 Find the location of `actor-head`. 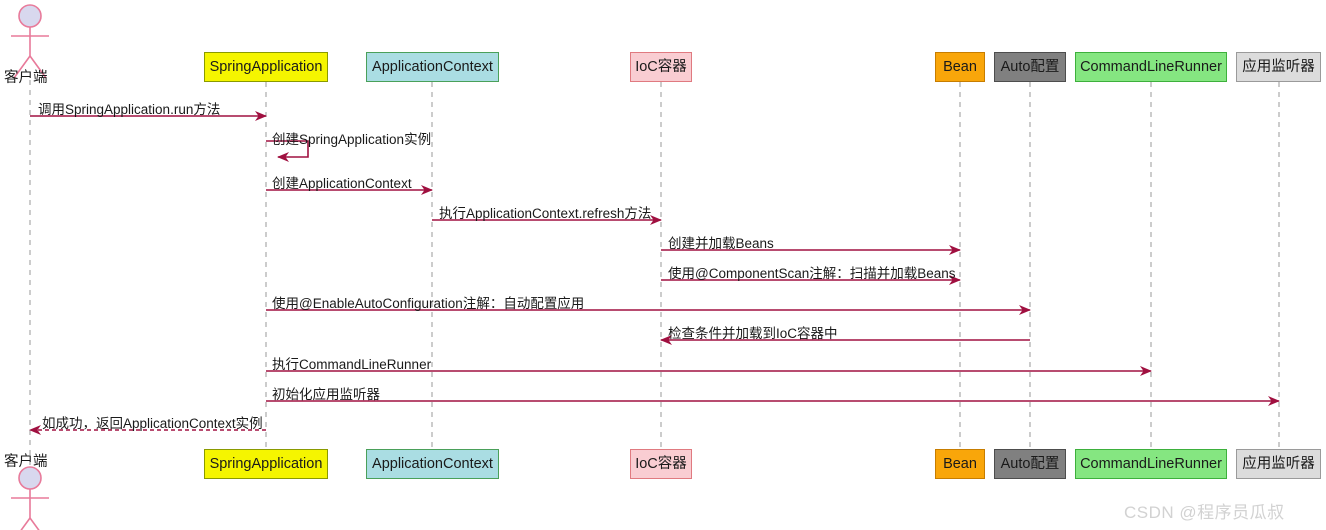

actor-head is located at coordinates (30, 16).